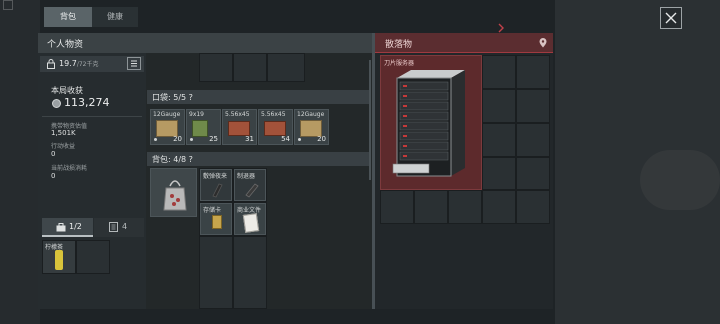 The height and width of the screenshot is (324, 720). I want to click on loot-header: 散落物, so click(464, 43).